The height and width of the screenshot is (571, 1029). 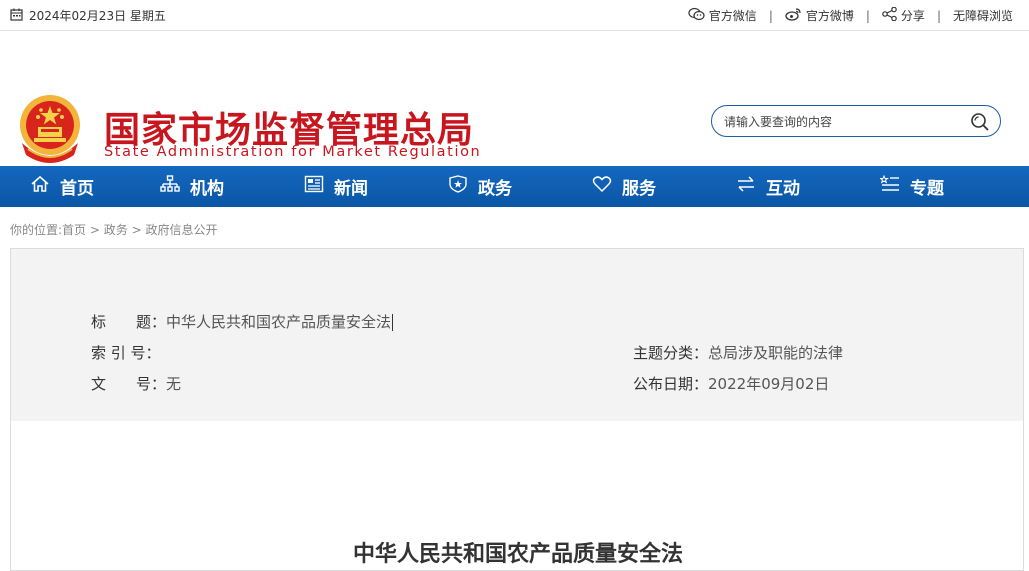 I want to click on search-button, so click(x=980, y=122).